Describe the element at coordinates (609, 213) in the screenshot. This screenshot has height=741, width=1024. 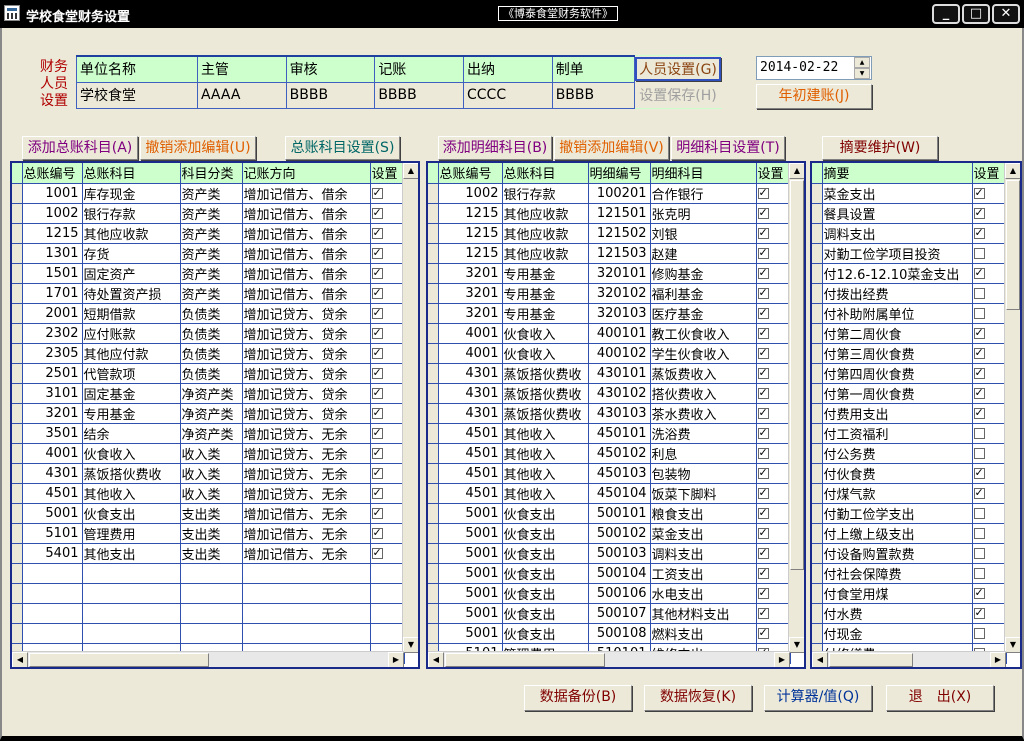
I see `table-row: 1215 其他应收款 121501 张克明` at that location.